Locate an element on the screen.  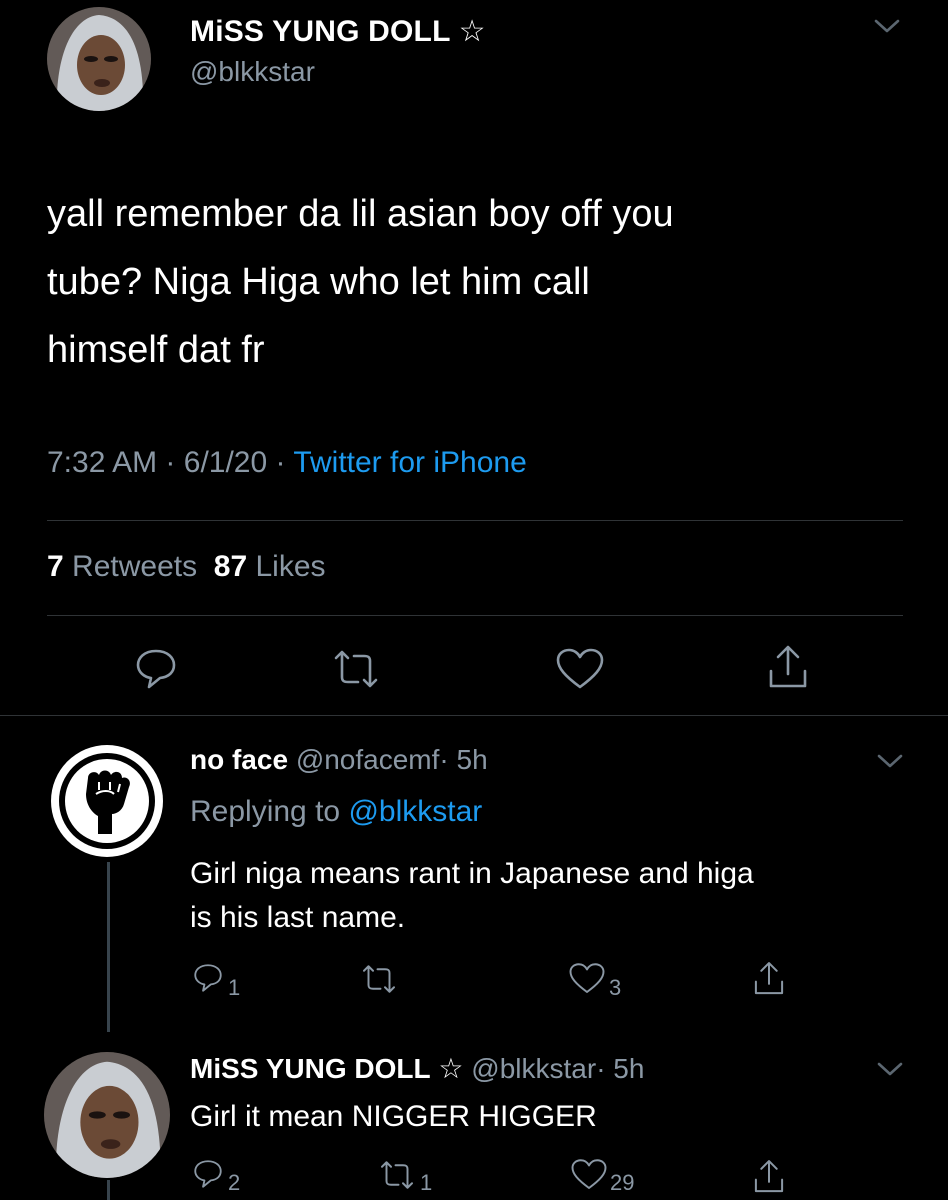
replying-to-link: @blkkstar is located at coordinates (415, 811).